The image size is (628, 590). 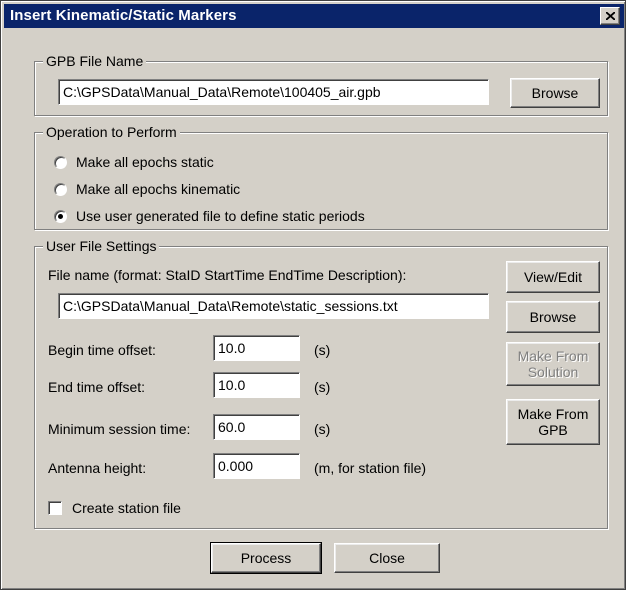 I want to click on end-offset-input, so click(x=256, y=385).